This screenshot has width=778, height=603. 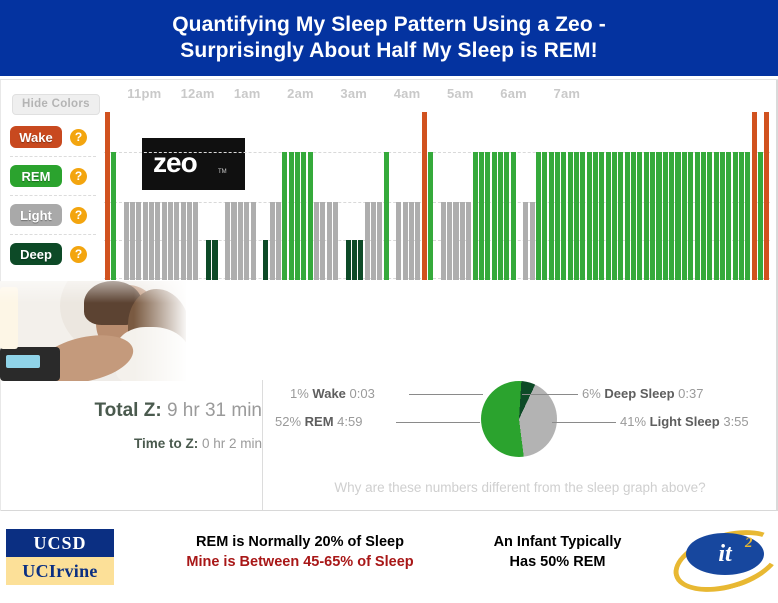 I want to click on pie-rem-time: 4:59, so click(x=350, y=421).